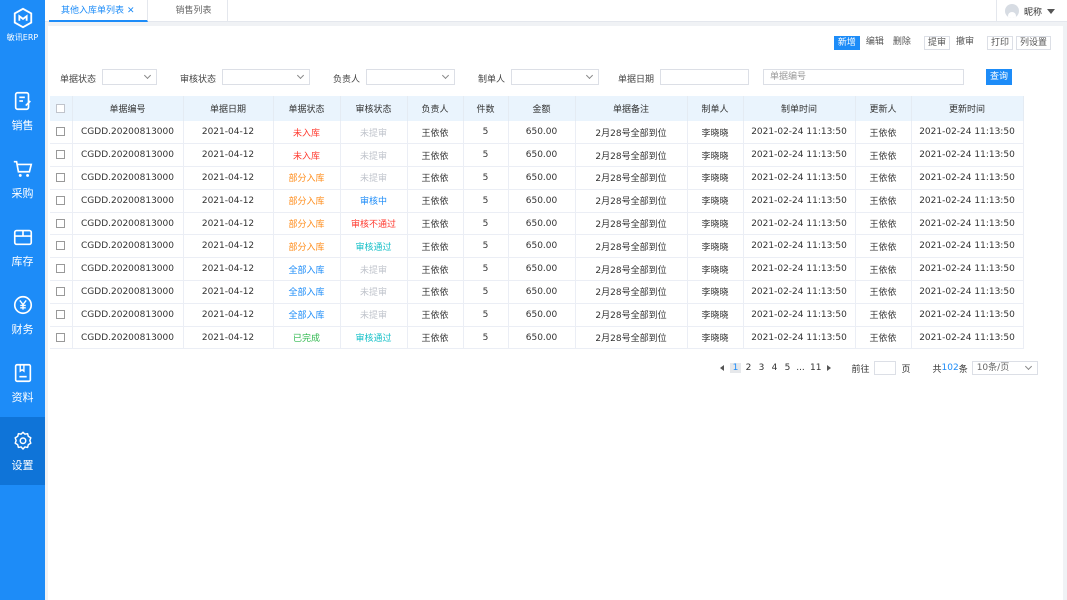  Describe the element at coordinates (704, 77) in the screenshot. I see `doc-date-input` at that location.